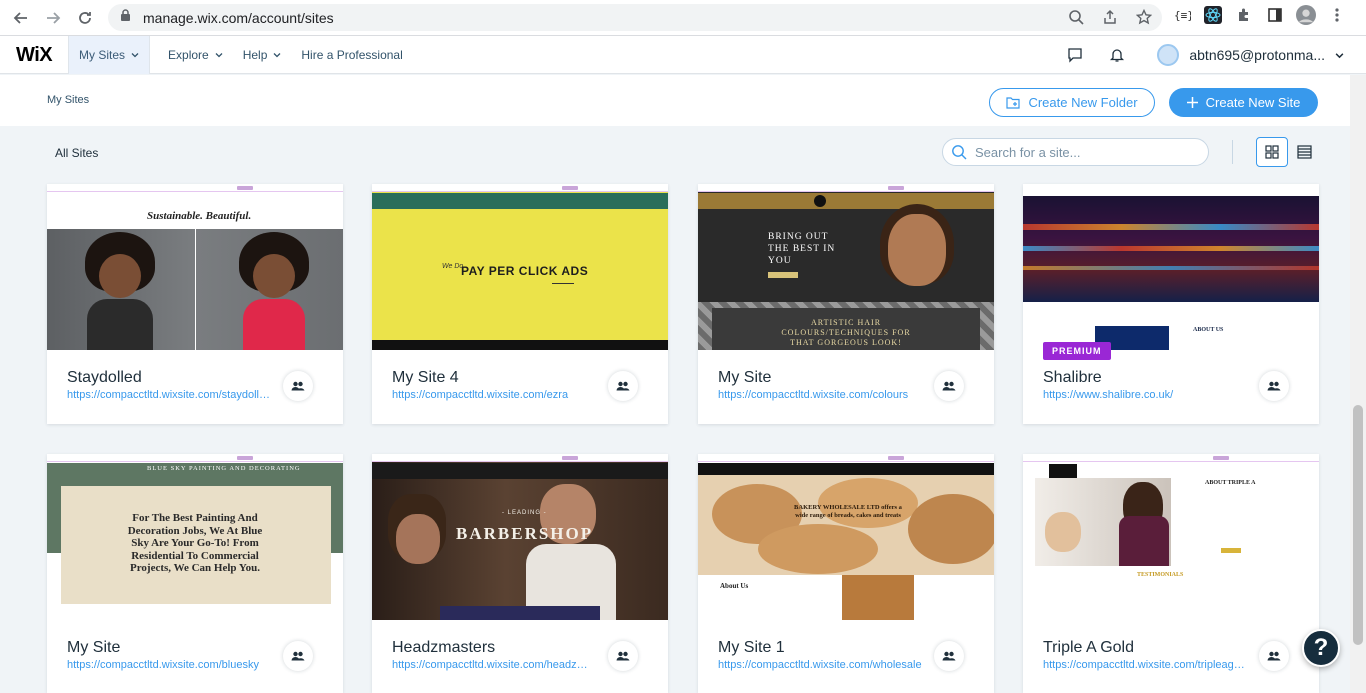  I want to click on create-new-folder-button: Create New Folder, so click(1072, 102).